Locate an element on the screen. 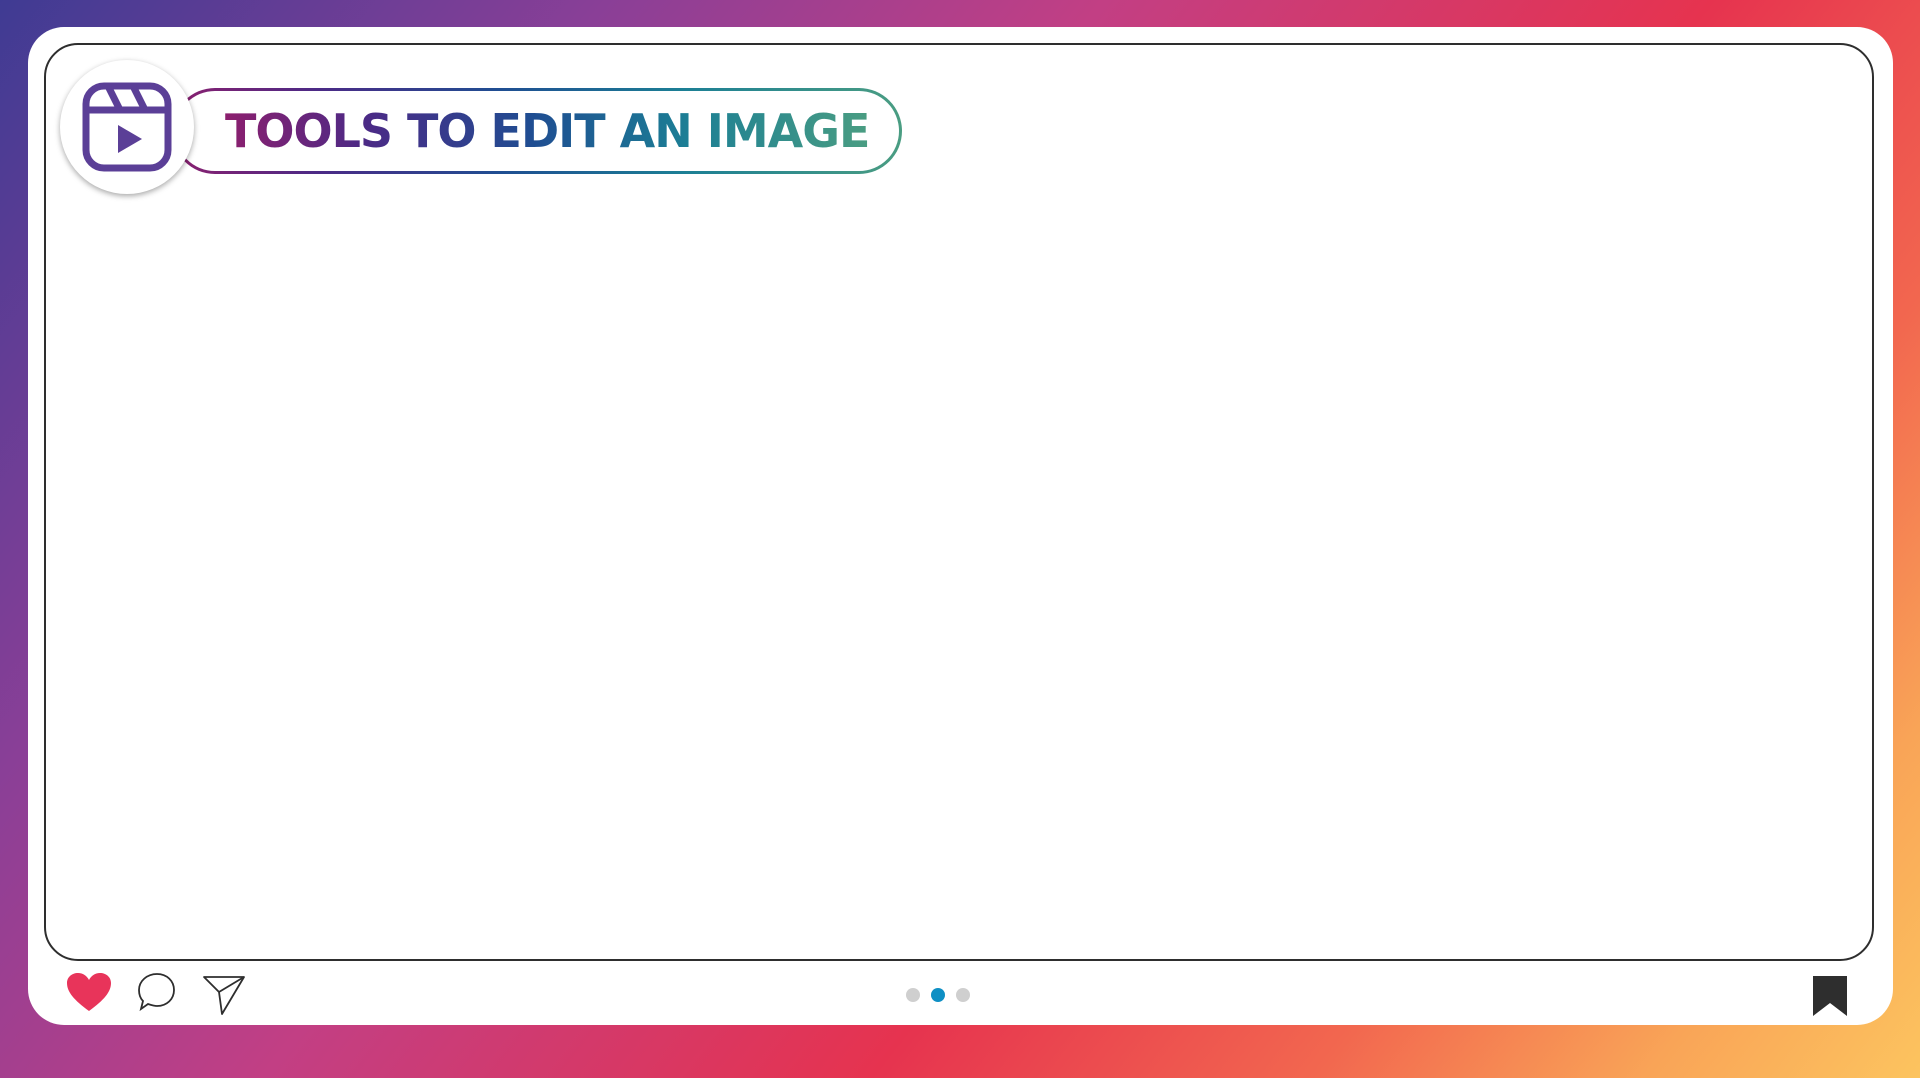  bookmark-icon is located at coordinates (1830, 996).